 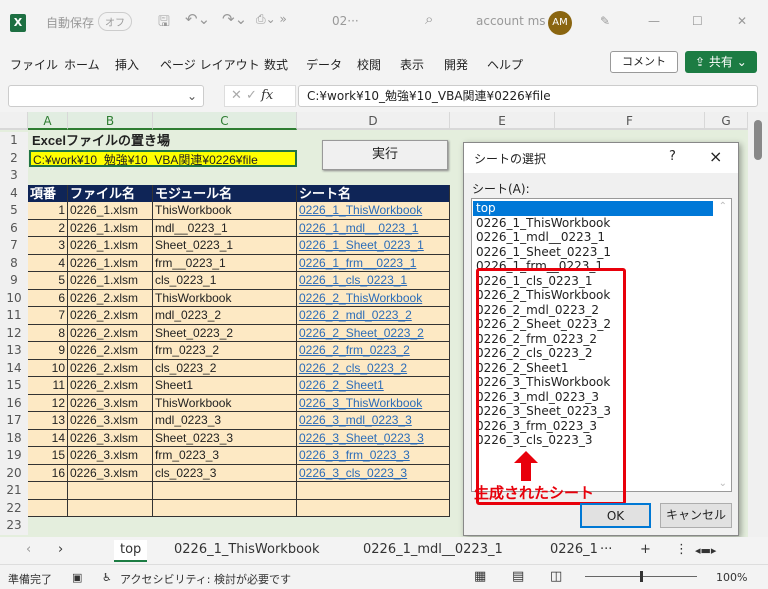 What do you see at coordinates (721, 62) in the screenshot?
I see `share-button: ⇪ 共有 ⌄` at bounding box center [721, 62].